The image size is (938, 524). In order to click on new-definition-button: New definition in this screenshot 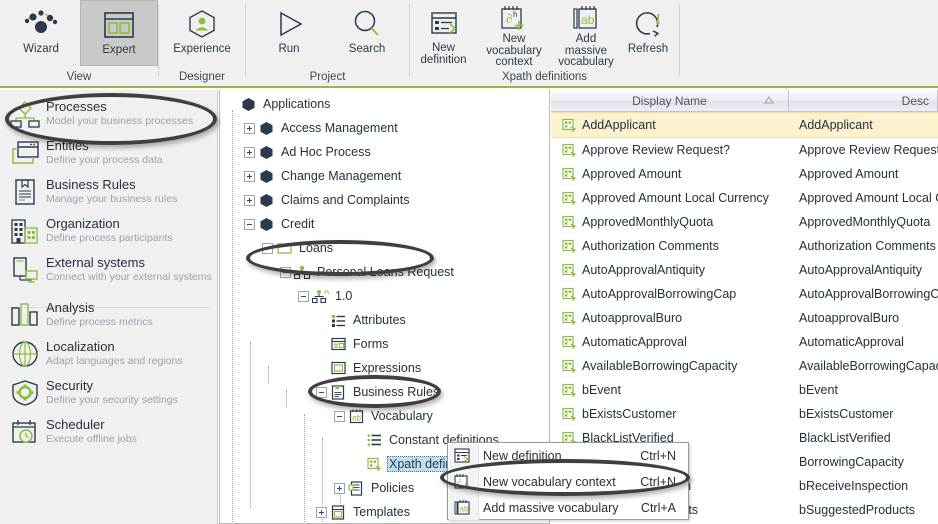, I will do `click(443, 33)`.